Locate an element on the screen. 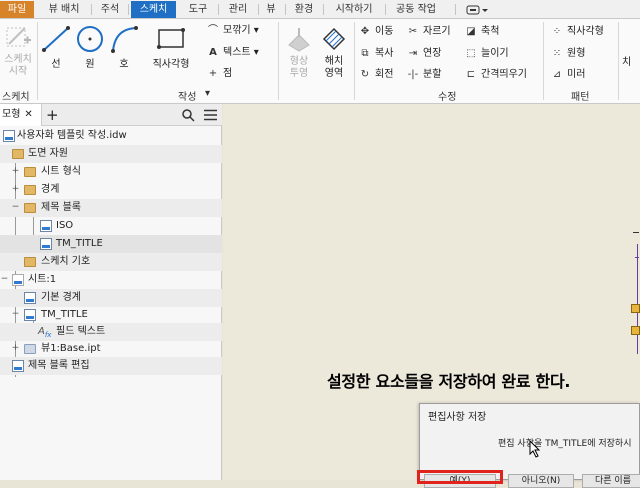  tab-environment: 환경 is located at coordinates (304, 9).